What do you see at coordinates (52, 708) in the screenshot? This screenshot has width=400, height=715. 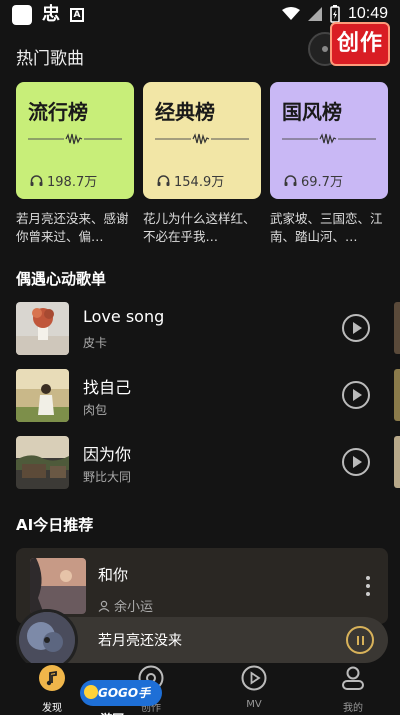 I see `tab-label: 发现` at bounding box center [52, 708].